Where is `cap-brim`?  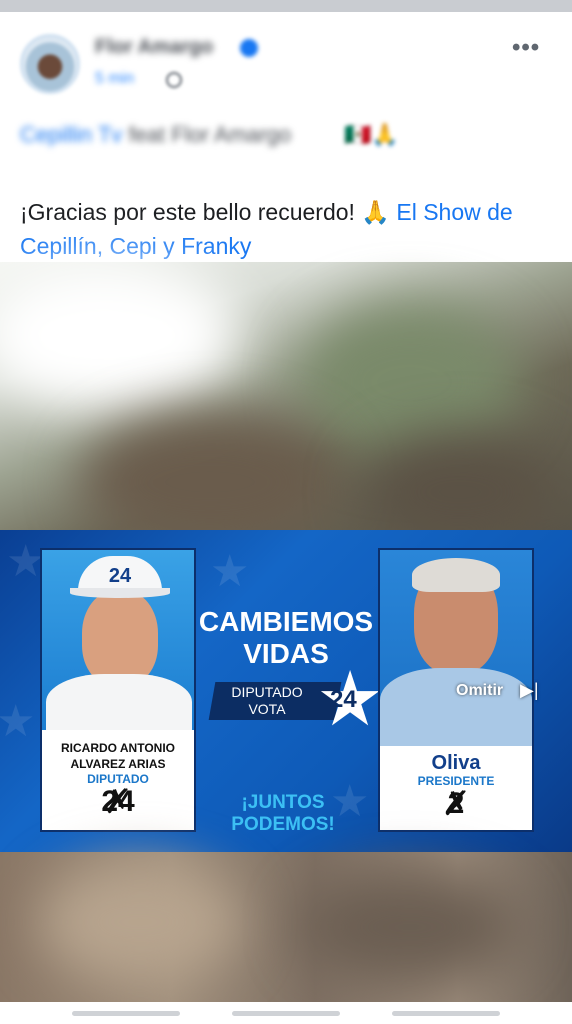 cap-brim is located at coordinates (120, 593).